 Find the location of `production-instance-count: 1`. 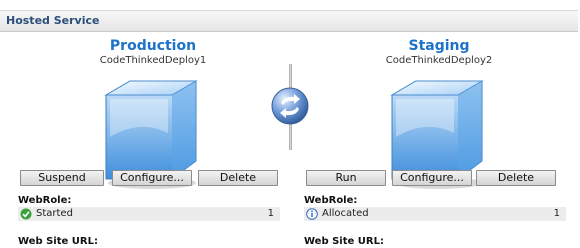

production-instance-count: 1 is located at coordinates (270, 213).